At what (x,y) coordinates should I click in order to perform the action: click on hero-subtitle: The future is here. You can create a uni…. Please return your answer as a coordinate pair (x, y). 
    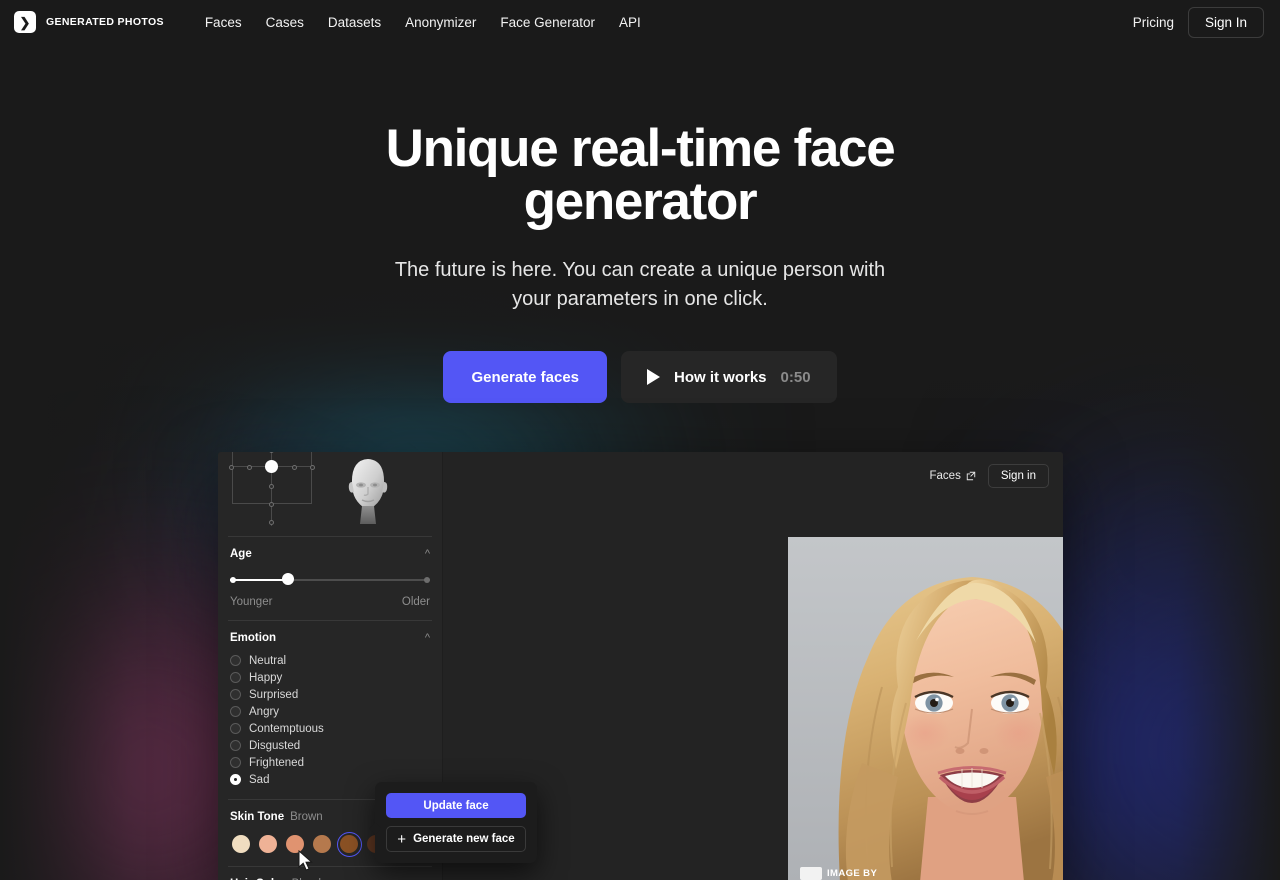
    Looking at the image, I should click on (640, 284).